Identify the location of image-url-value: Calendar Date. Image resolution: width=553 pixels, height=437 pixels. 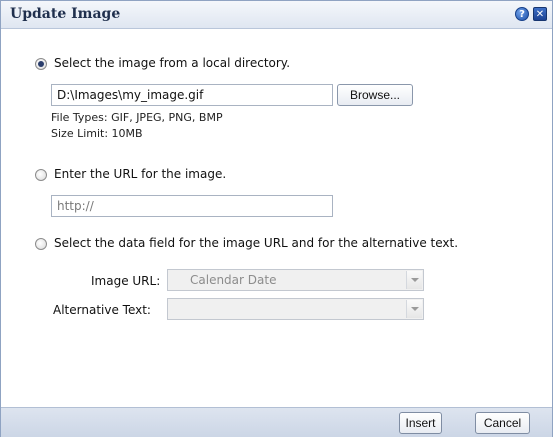
(233, 280).